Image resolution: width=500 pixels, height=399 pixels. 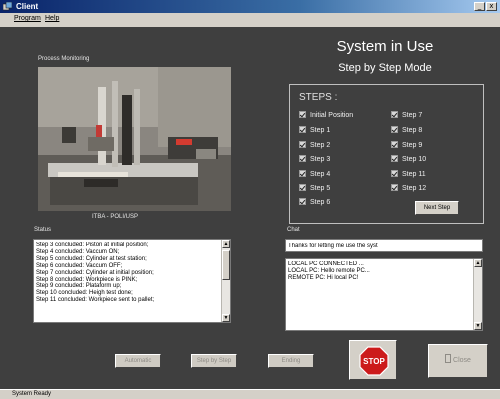 I want to click on camera-caption: ITBA - POLI/USP, so click(x=115, y=217).